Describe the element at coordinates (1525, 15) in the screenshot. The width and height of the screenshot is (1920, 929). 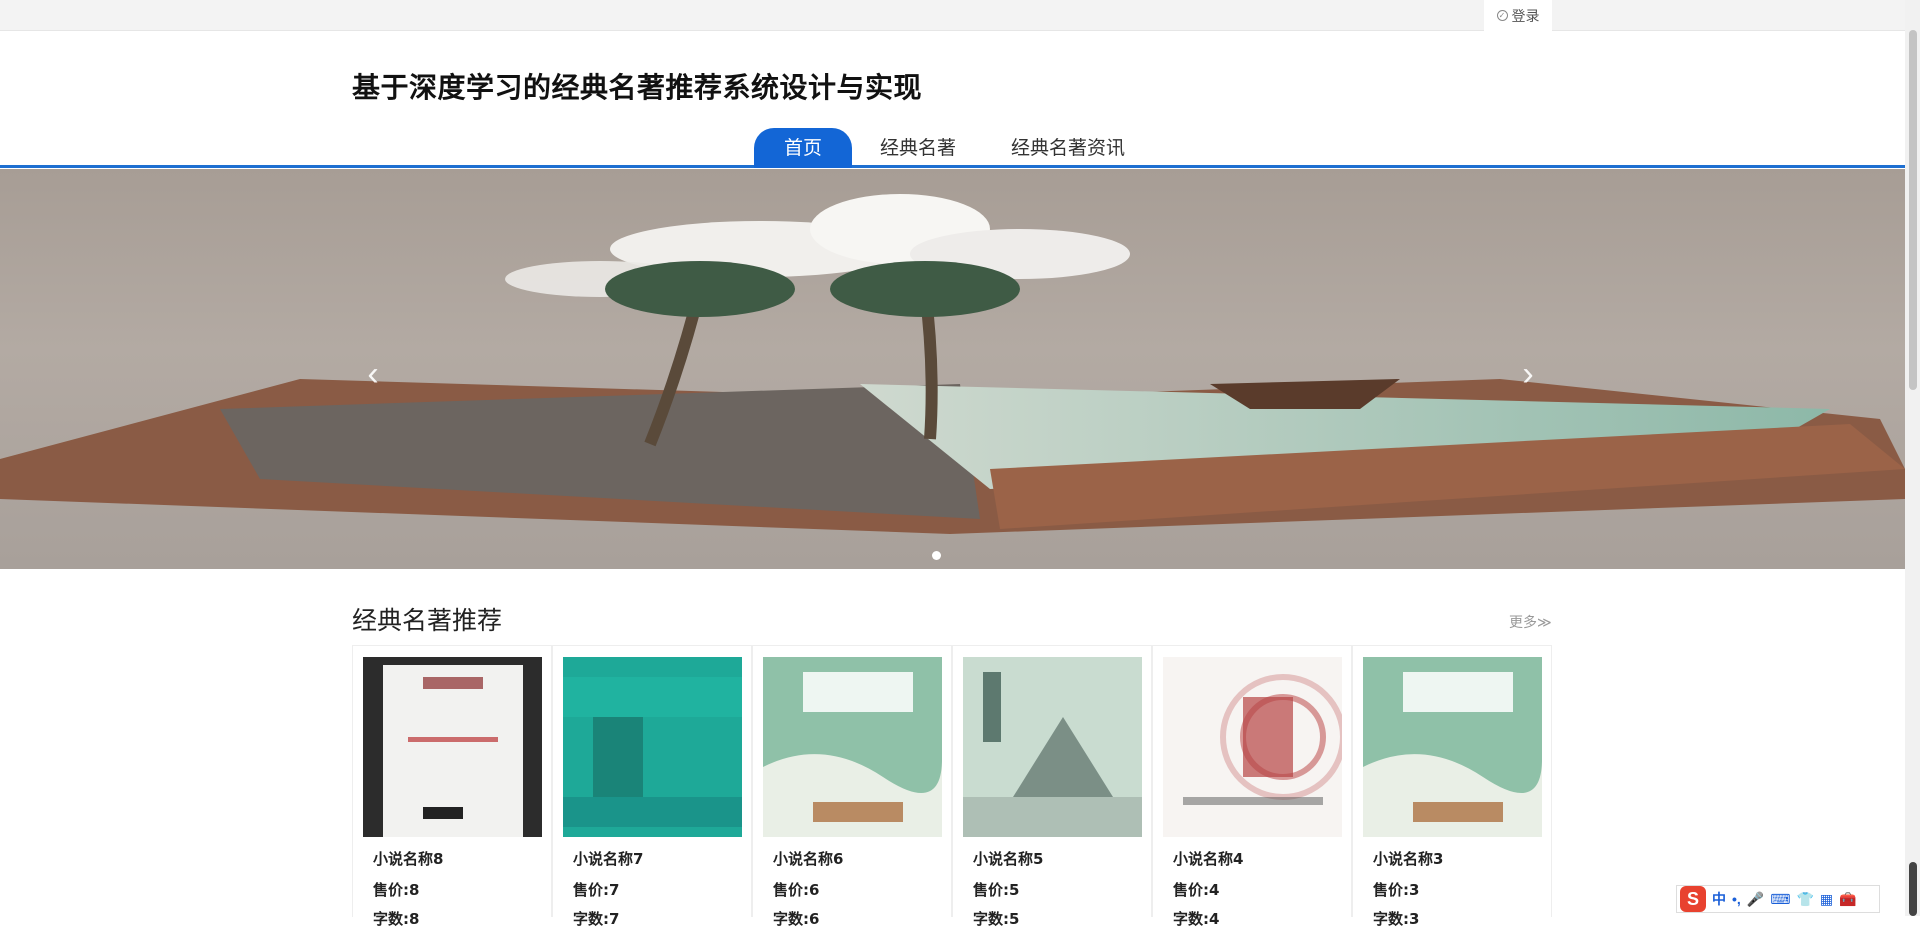
I see `login-label: 登录` at that location.